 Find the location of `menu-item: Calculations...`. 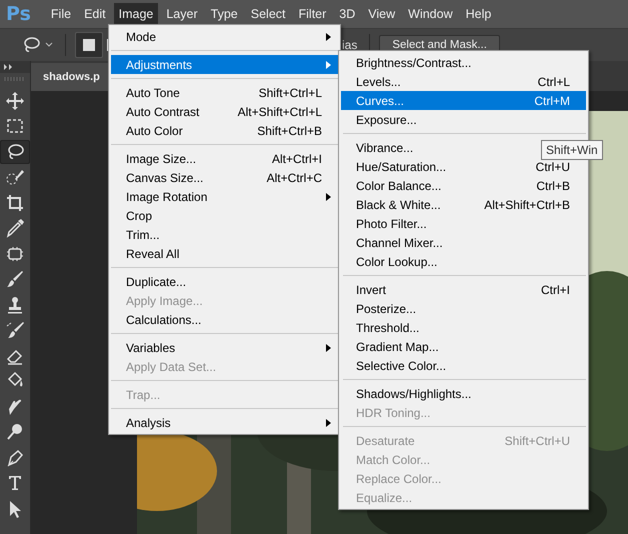

menu-item: Calculations... is located at coordinates (224, 319).